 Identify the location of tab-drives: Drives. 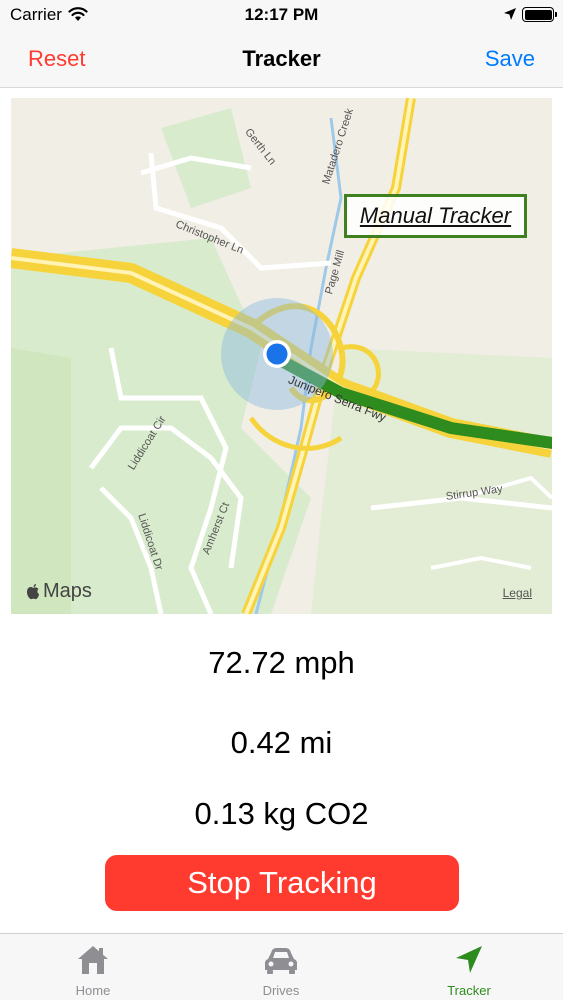
(281, 967).